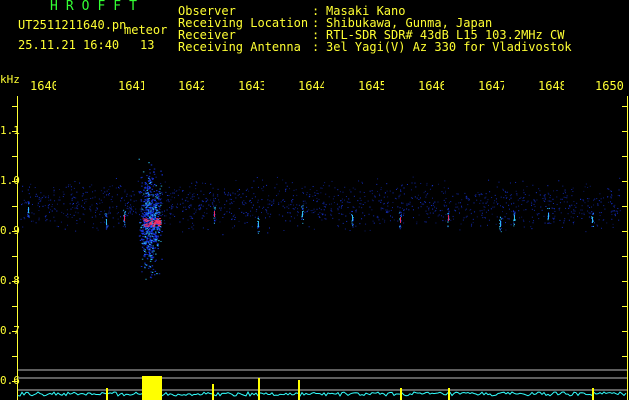 This screenshot has height=400, width=629. Describe the element at coordinates (627, 248) in the screenshot. I see `right-axis-line` at that location.